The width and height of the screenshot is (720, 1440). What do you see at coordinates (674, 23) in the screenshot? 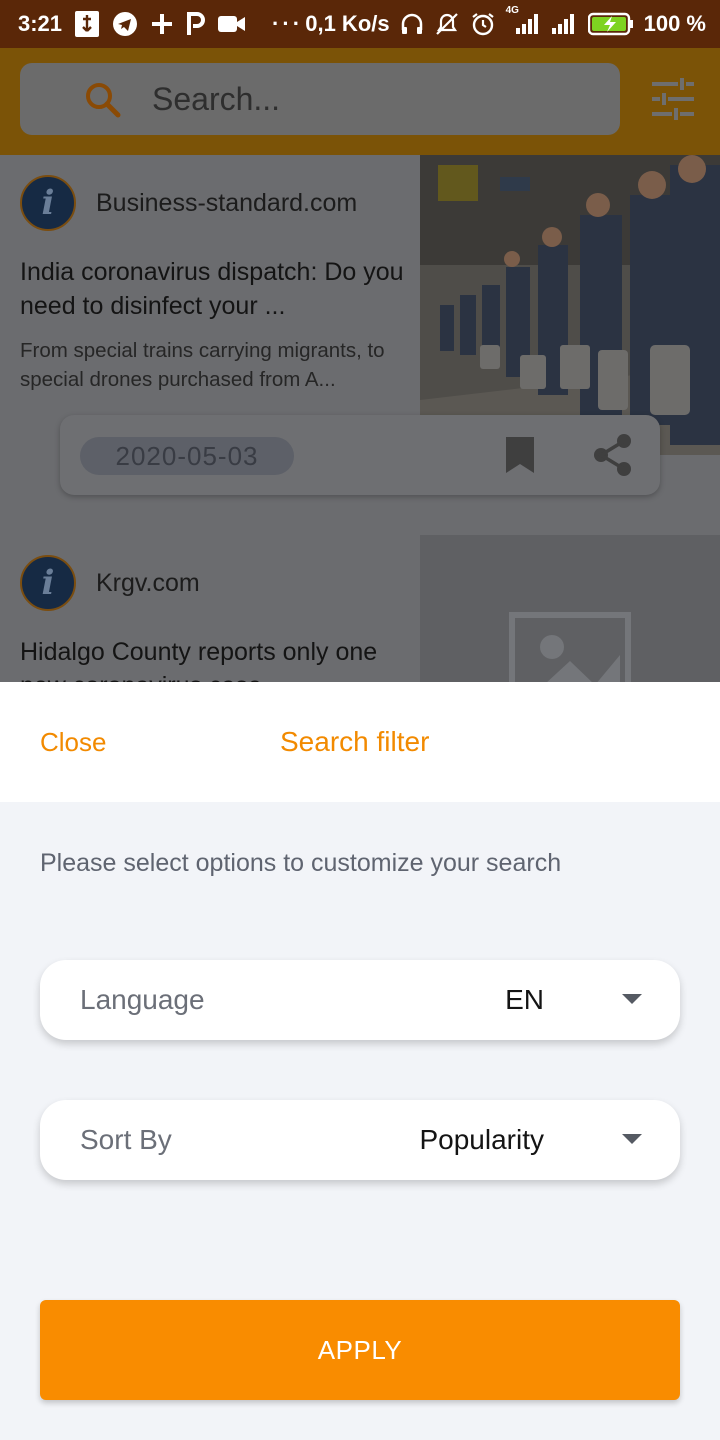
I see `battery-percent: 100 %` at bounding box center [674, 23].